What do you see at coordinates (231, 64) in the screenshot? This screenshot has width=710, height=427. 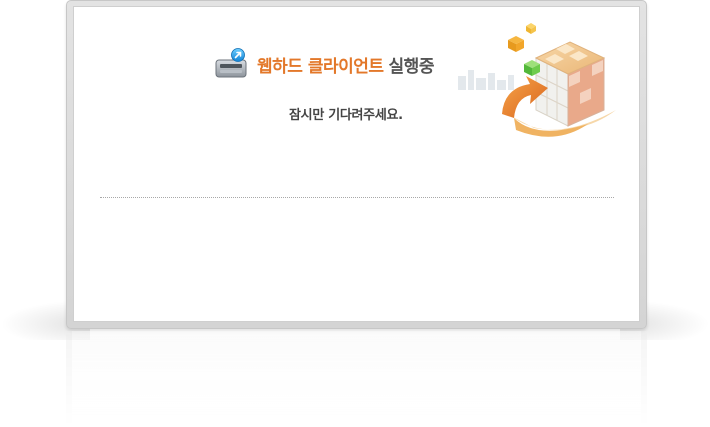 I see `hard-drive-icon` at bounding box center [231, 64].